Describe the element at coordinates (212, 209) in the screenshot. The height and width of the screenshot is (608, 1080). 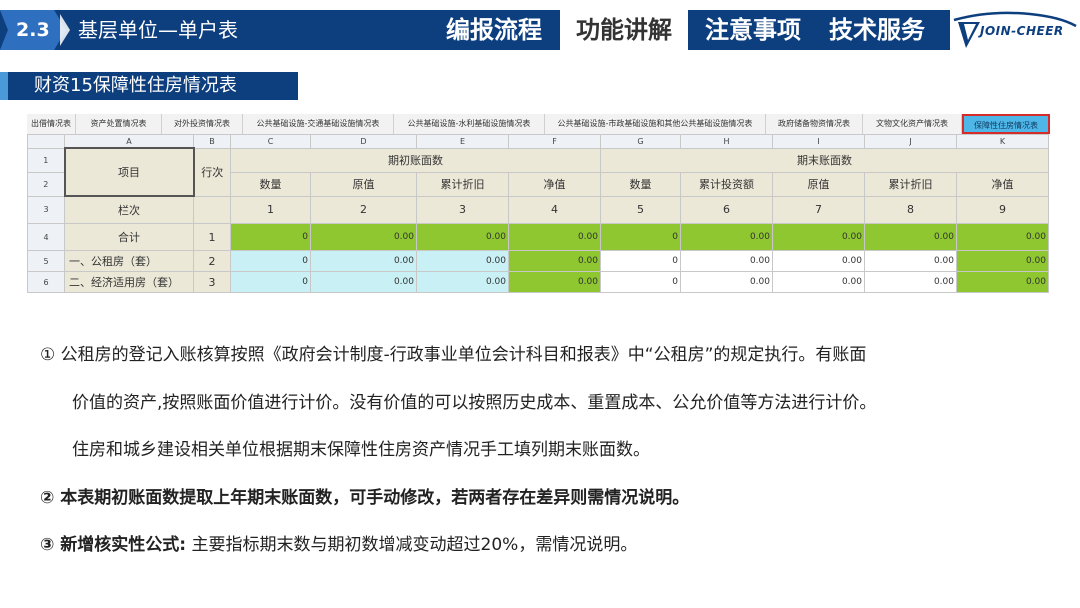
I see `empty-cell` at that location.